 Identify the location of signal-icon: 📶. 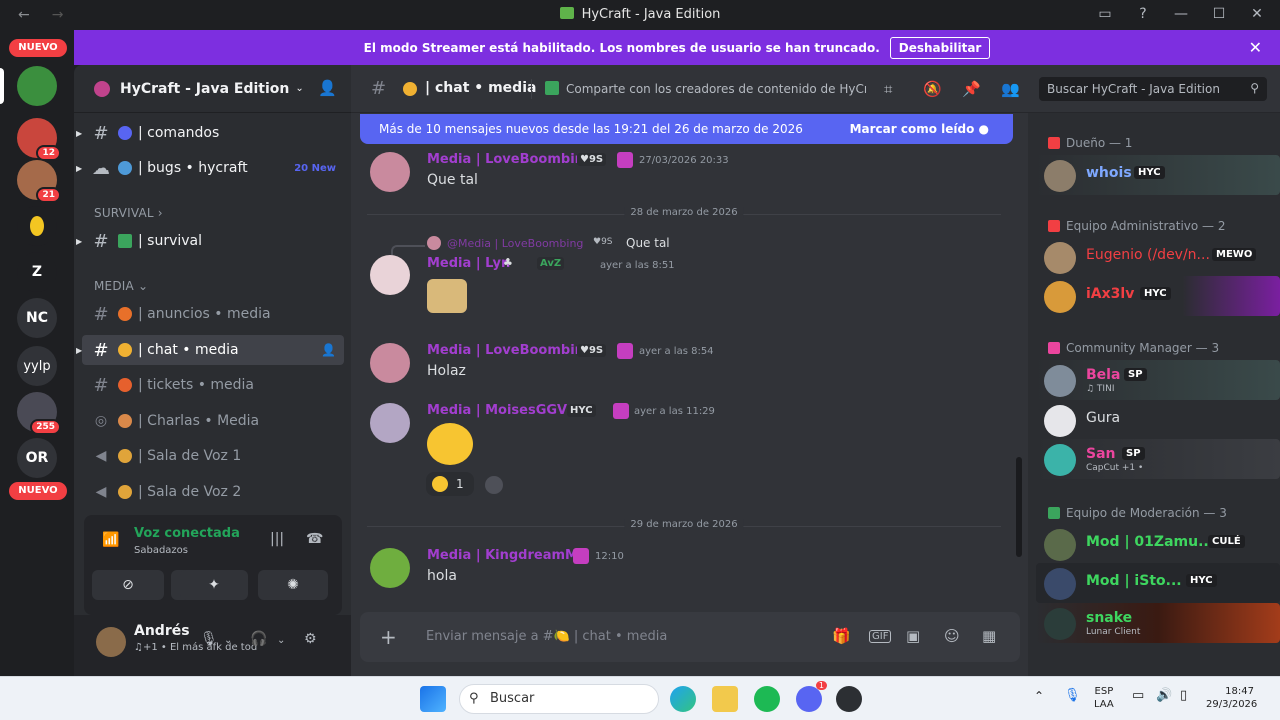
(111, 540).